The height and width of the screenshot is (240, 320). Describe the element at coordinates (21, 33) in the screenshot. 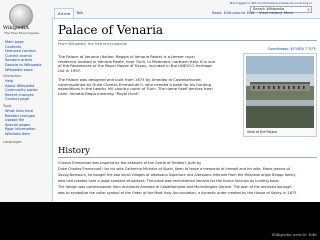

I see `logo-tagline: The Free Encyclopedia` at that location.